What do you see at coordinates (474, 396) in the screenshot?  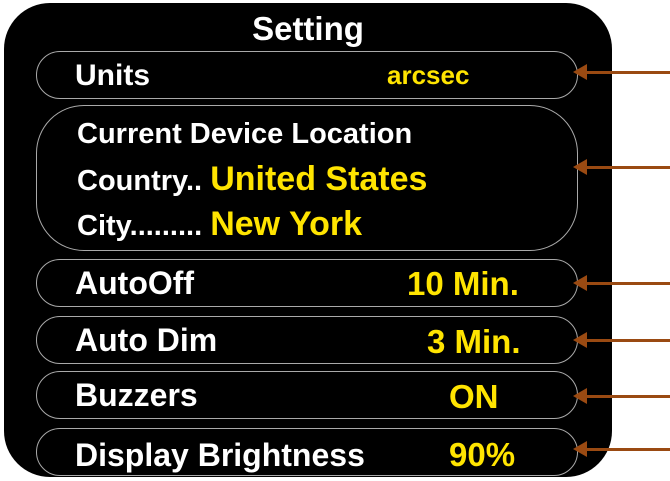 I see `buzzers-value: ON` at bounding box center [474, 396].